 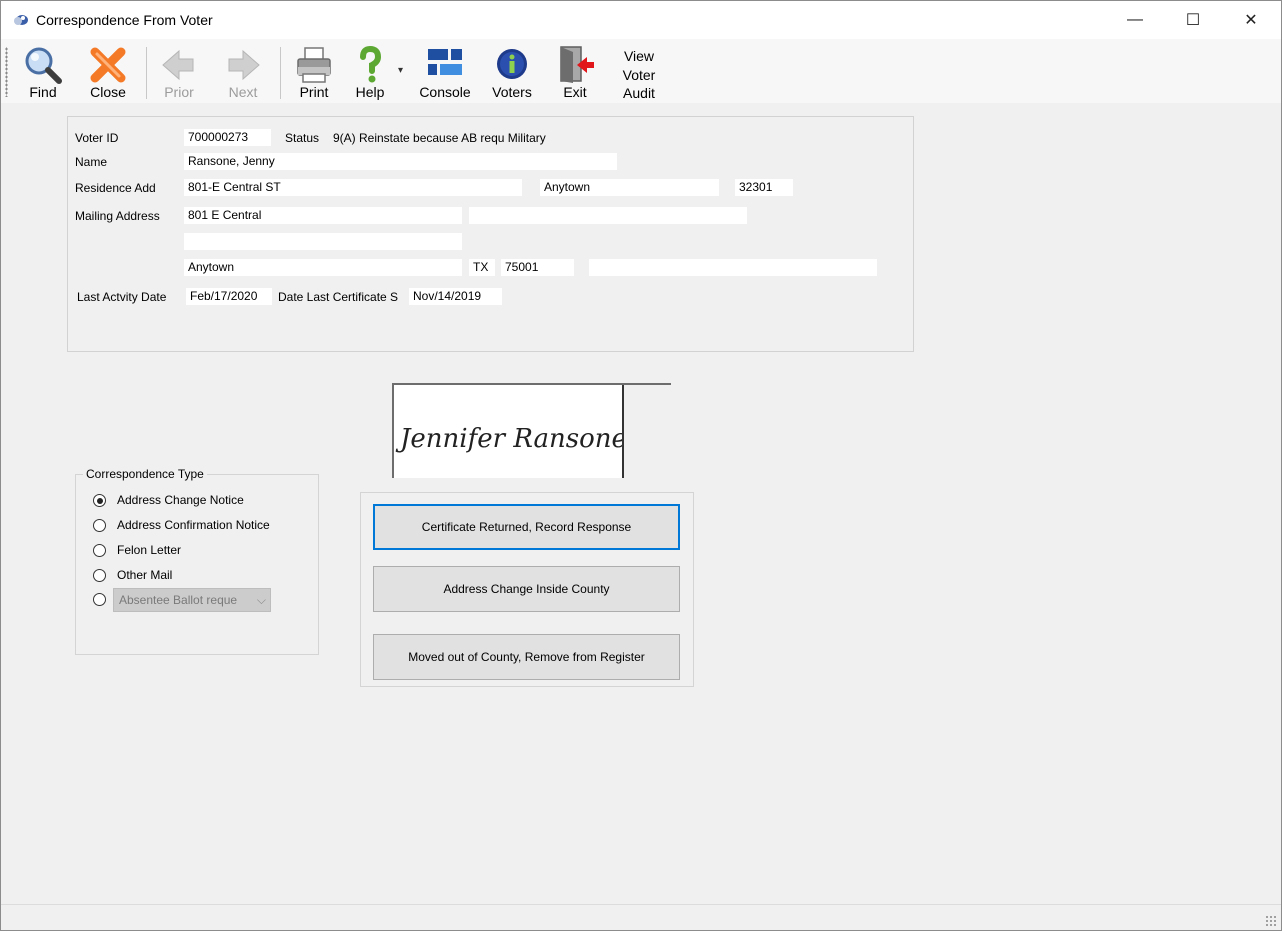 What do you see at coordinates (244, 65) in the screenshot?
I see `arrow-right-icon` at bounding box center [244, 65].